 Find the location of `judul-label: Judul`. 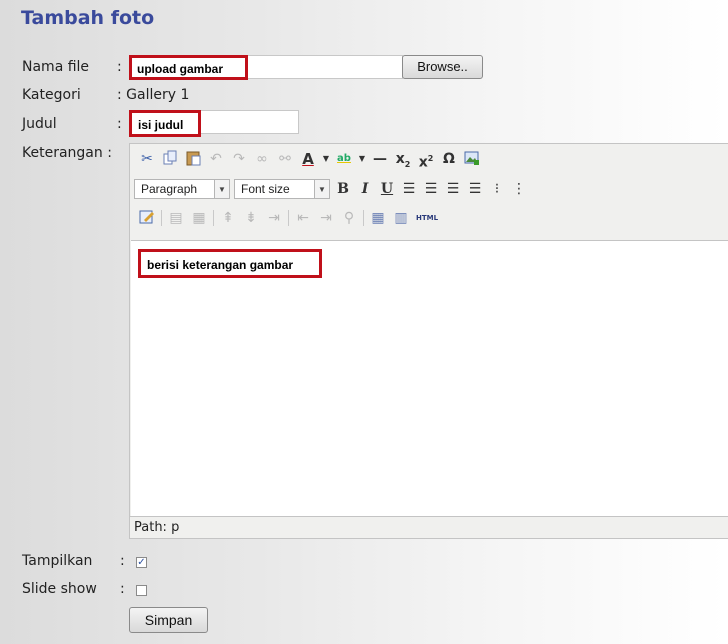

judul-label: Judul is located at coordinates (39, 124).